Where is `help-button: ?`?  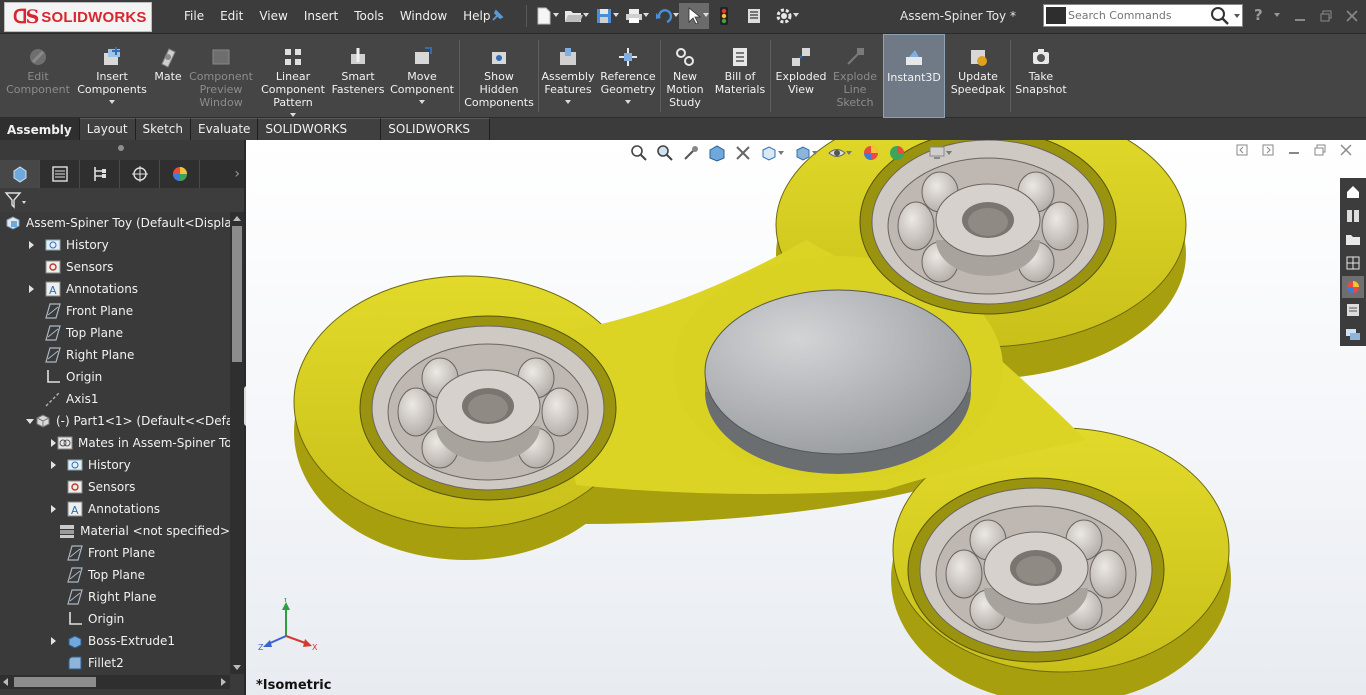
help-button: ? is located at coordinates (1258, 15).